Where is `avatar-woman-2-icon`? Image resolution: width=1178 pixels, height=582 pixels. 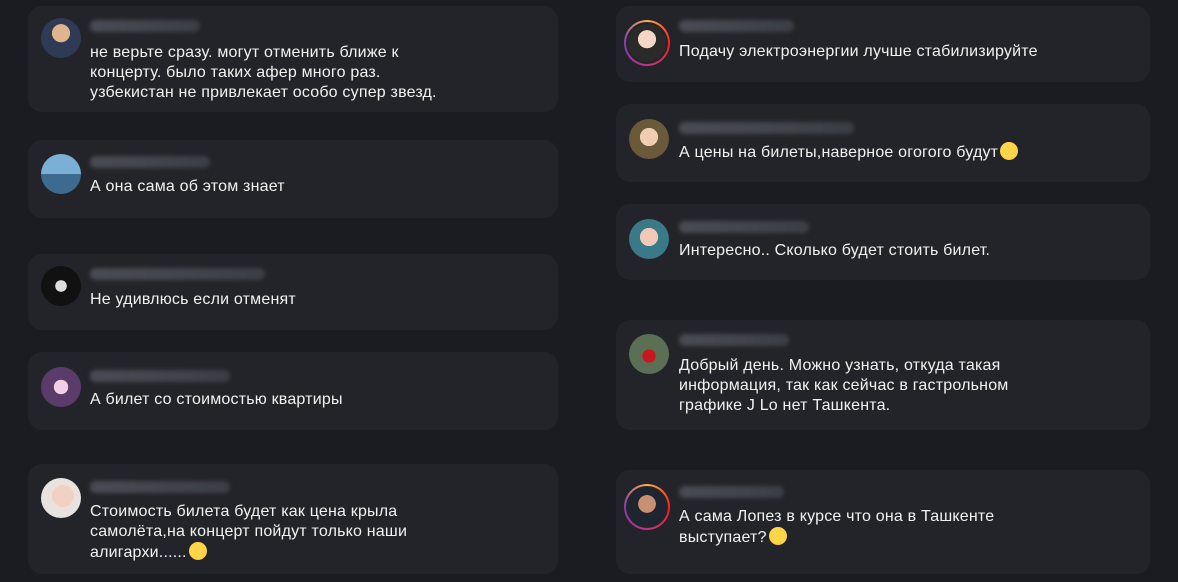
avatar-woman-2-icon is located at coordinates (649, 239).